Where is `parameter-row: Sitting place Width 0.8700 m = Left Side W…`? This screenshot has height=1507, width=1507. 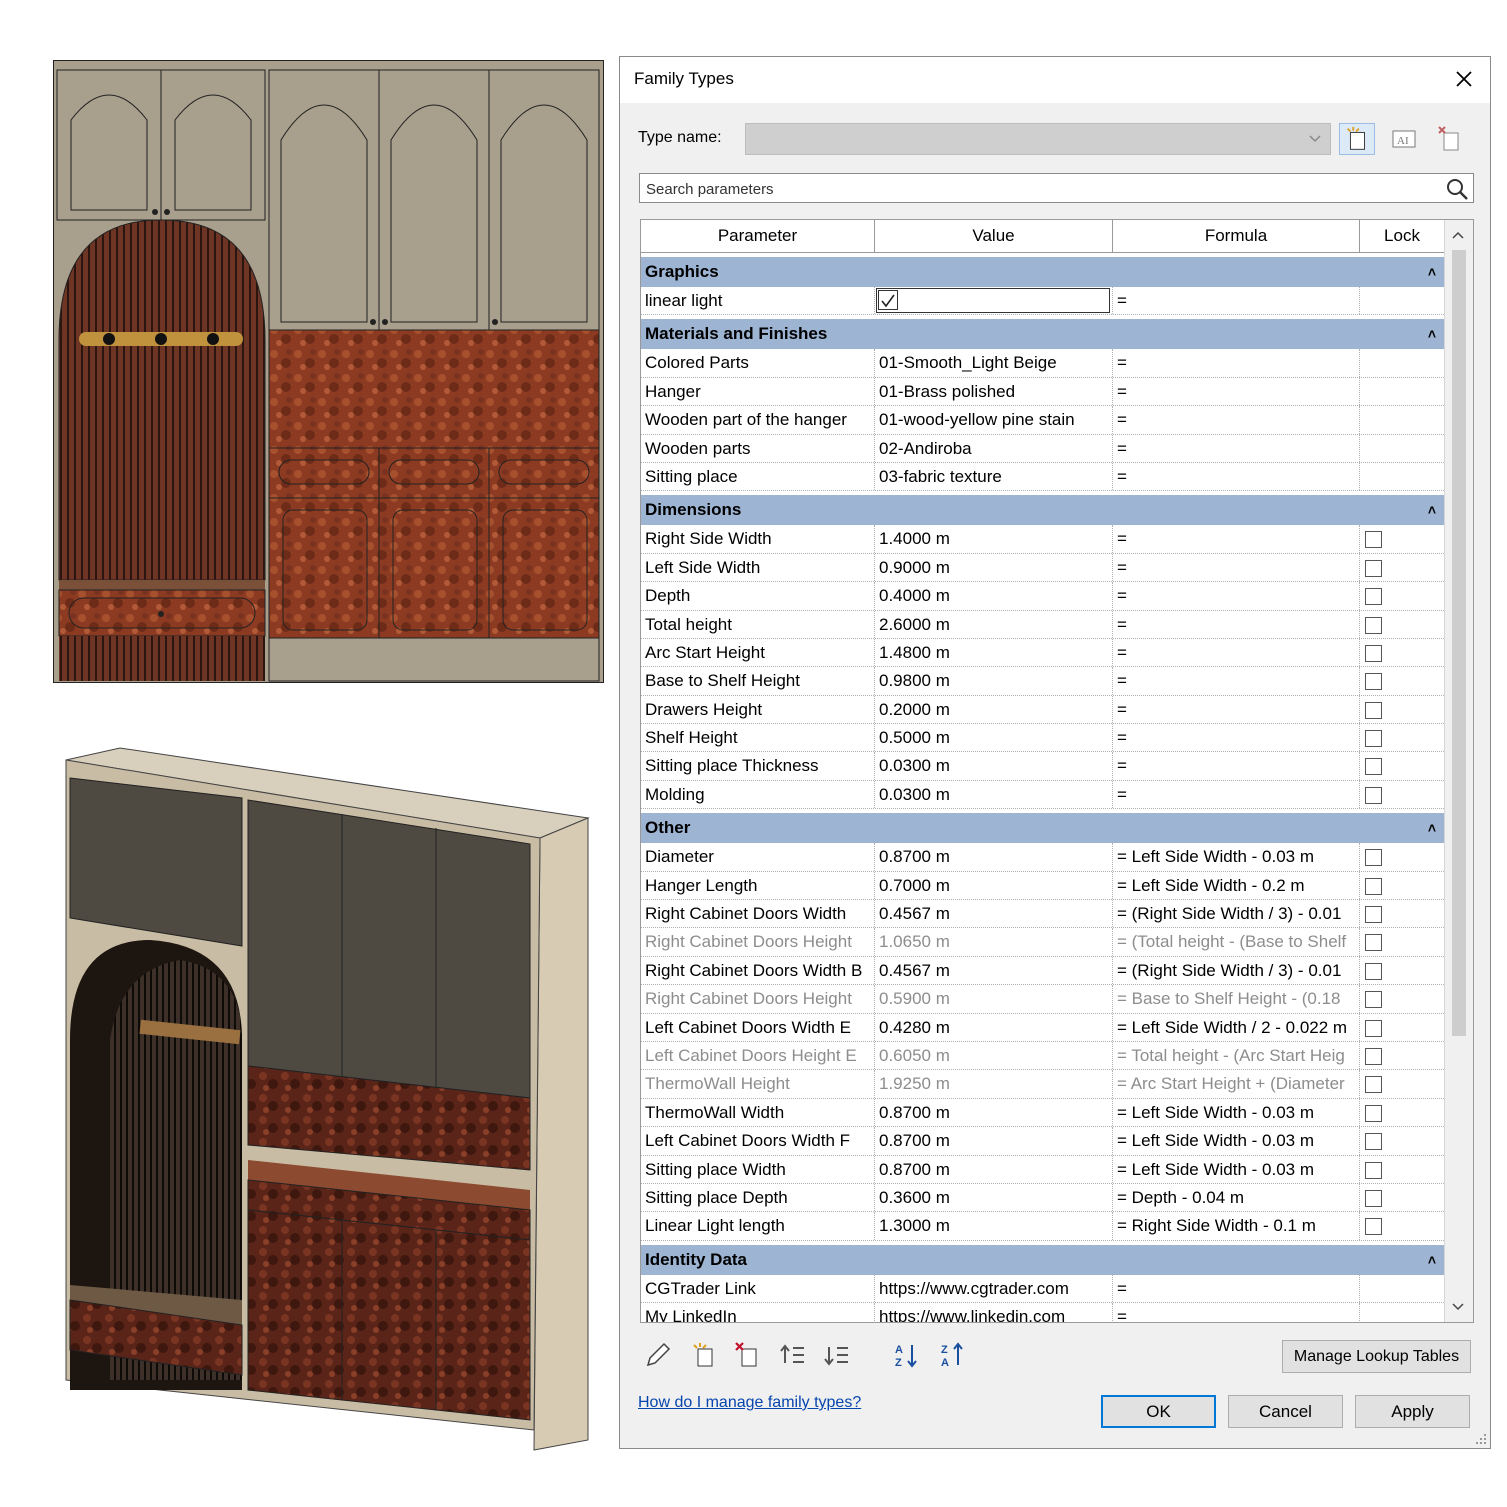
parameter-row: Sitting place Width 0.8700 m = Left Side W… is located at coordinates (1042, 1169).